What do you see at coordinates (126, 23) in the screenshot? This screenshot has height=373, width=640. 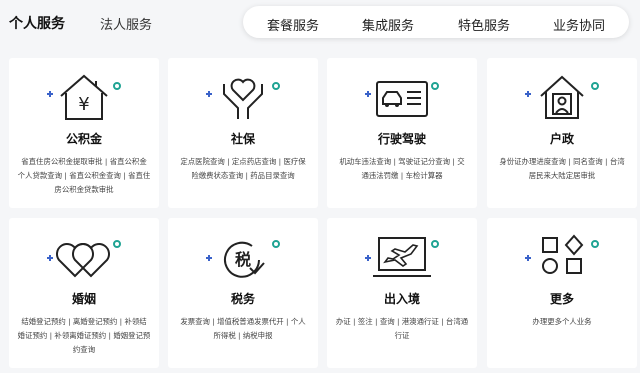 I see `tab-legal-services: 法人服务` at bounding box center [126, 23].